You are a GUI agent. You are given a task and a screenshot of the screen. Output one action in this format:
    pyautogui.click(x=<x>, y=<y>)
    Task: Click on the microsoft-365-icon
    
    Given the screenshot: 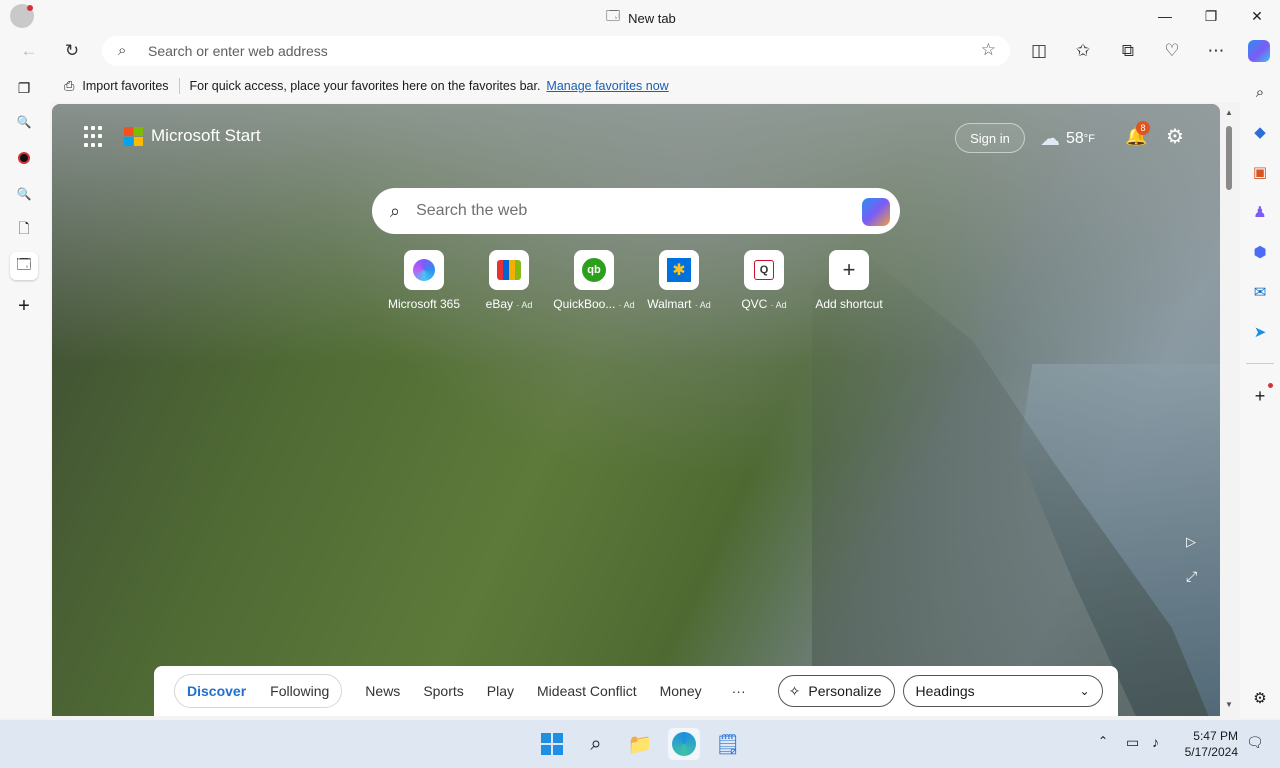 What is the action you would take?
    pyautogui.click(x=424, y=270)
    